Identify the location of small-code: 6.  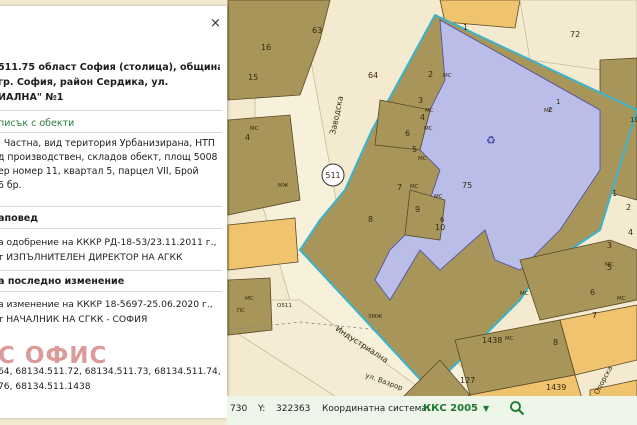
(442, 220).